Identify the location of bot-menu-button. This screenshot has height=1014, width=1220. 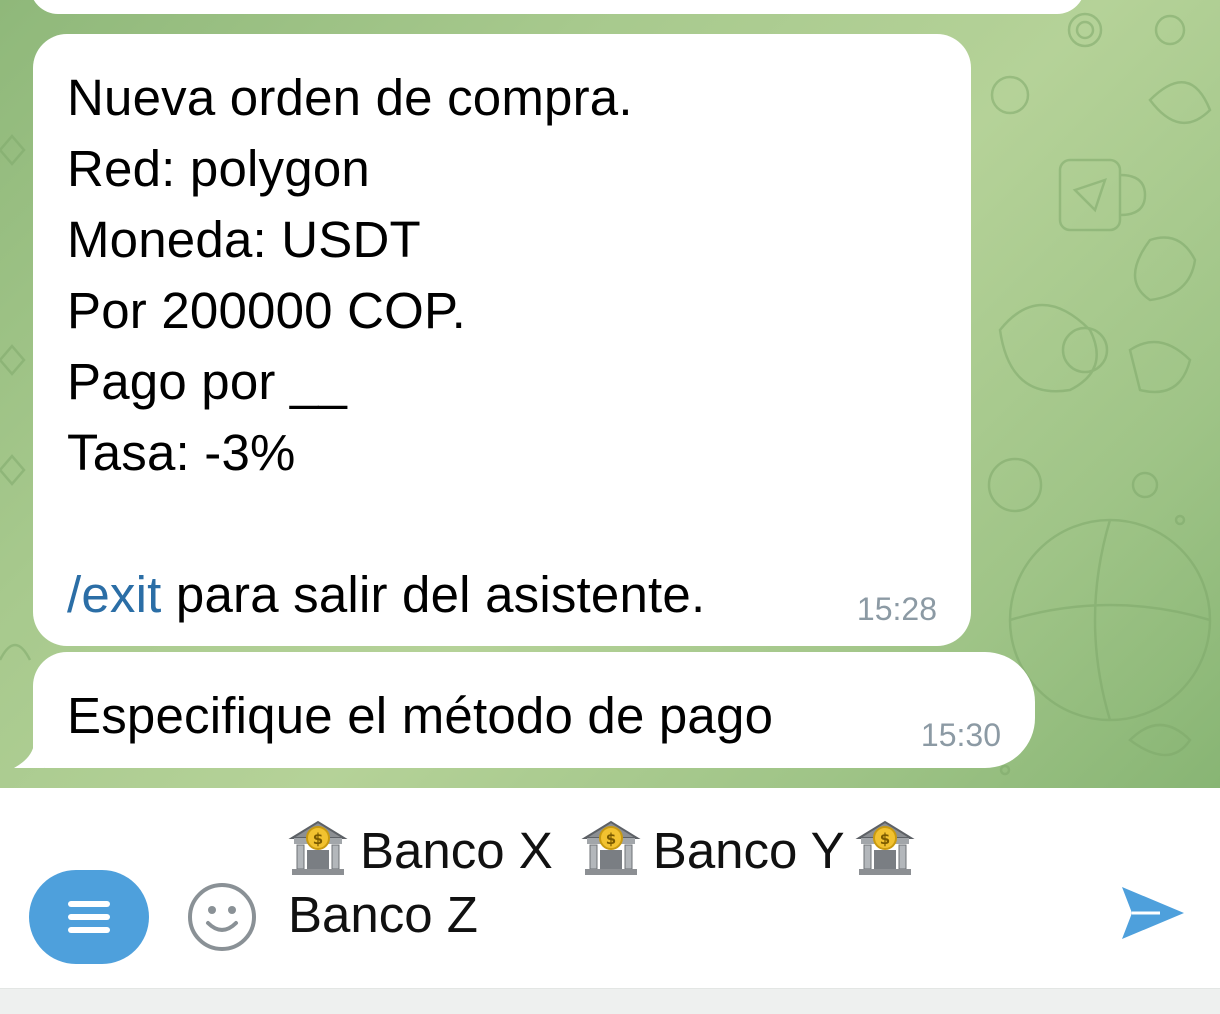
(89, 917).